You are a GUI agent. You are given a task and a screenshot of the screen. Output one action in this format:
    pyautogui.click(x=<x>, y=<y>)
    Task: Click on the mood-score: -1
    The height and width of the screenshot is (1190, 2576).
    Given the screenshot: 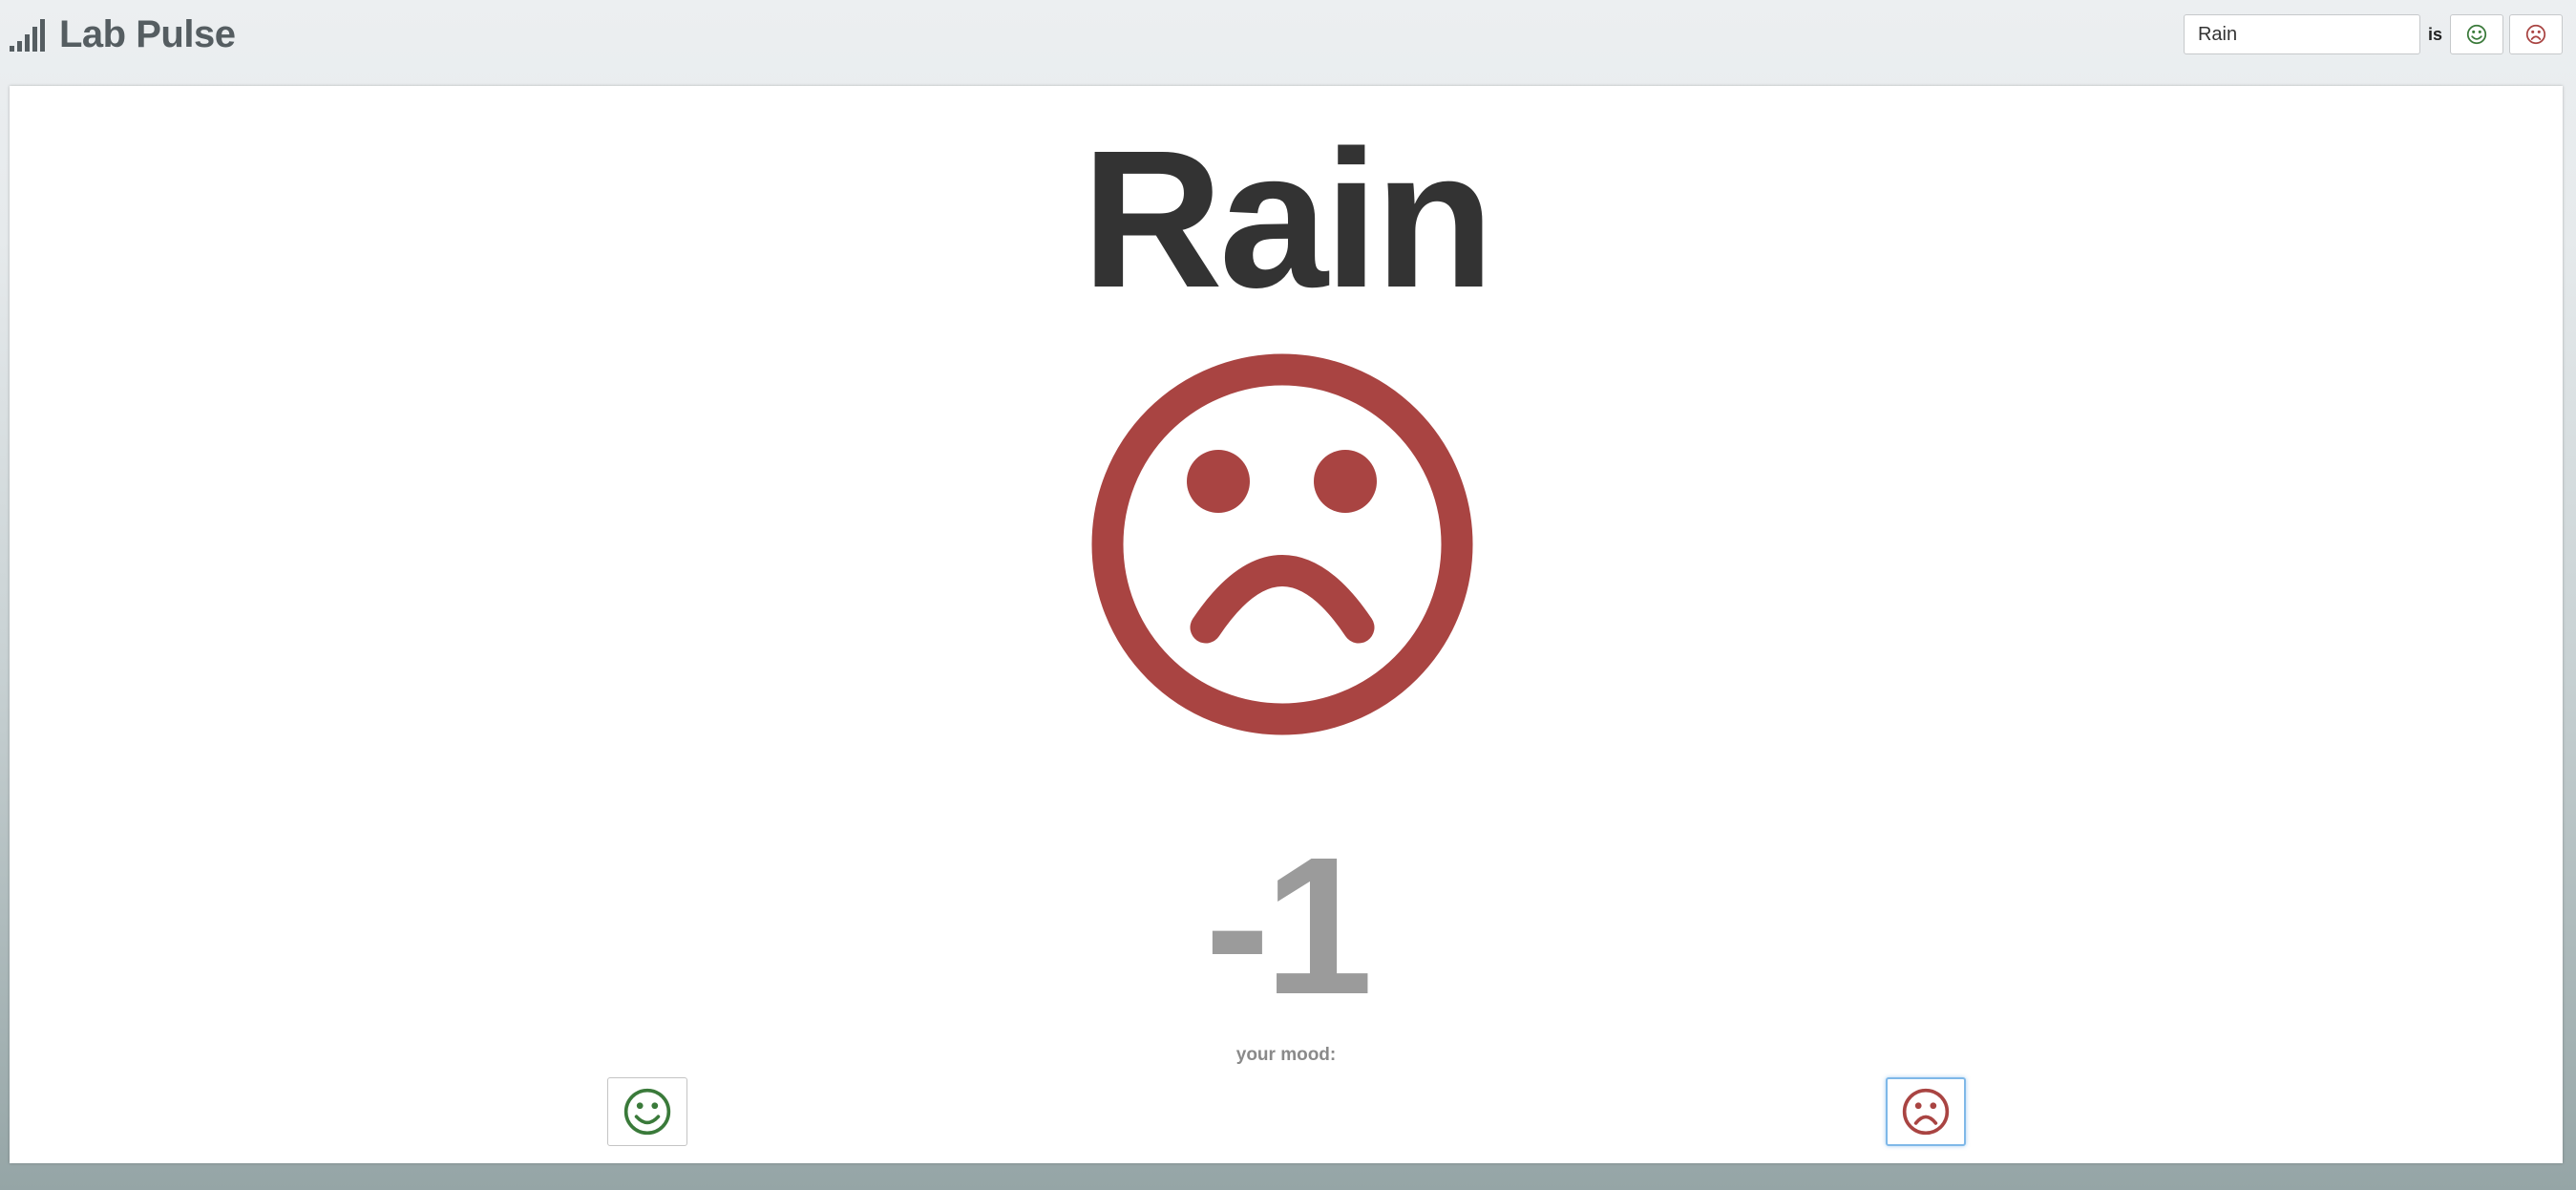 What is the action you would take?
    pyautogui.click(x=1288, y=926)
    